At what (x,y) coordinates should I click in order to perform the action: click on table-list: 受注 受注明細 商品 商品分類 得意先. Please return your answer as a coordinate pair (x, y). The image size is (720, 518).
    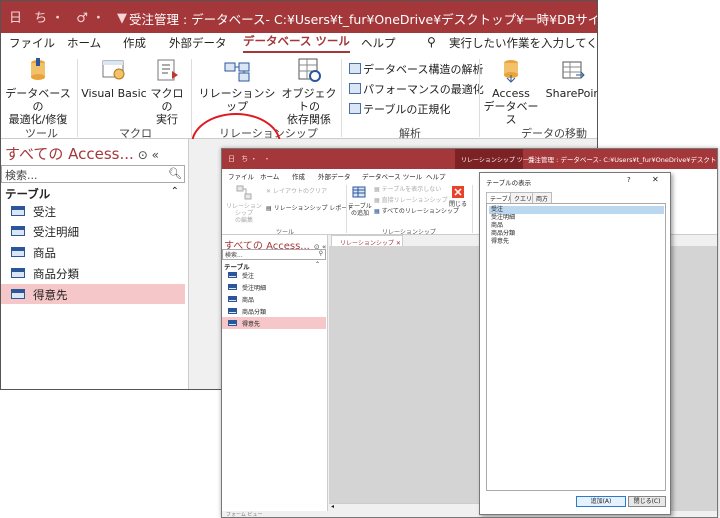
    Looking at the image, I should click on (576, 347).